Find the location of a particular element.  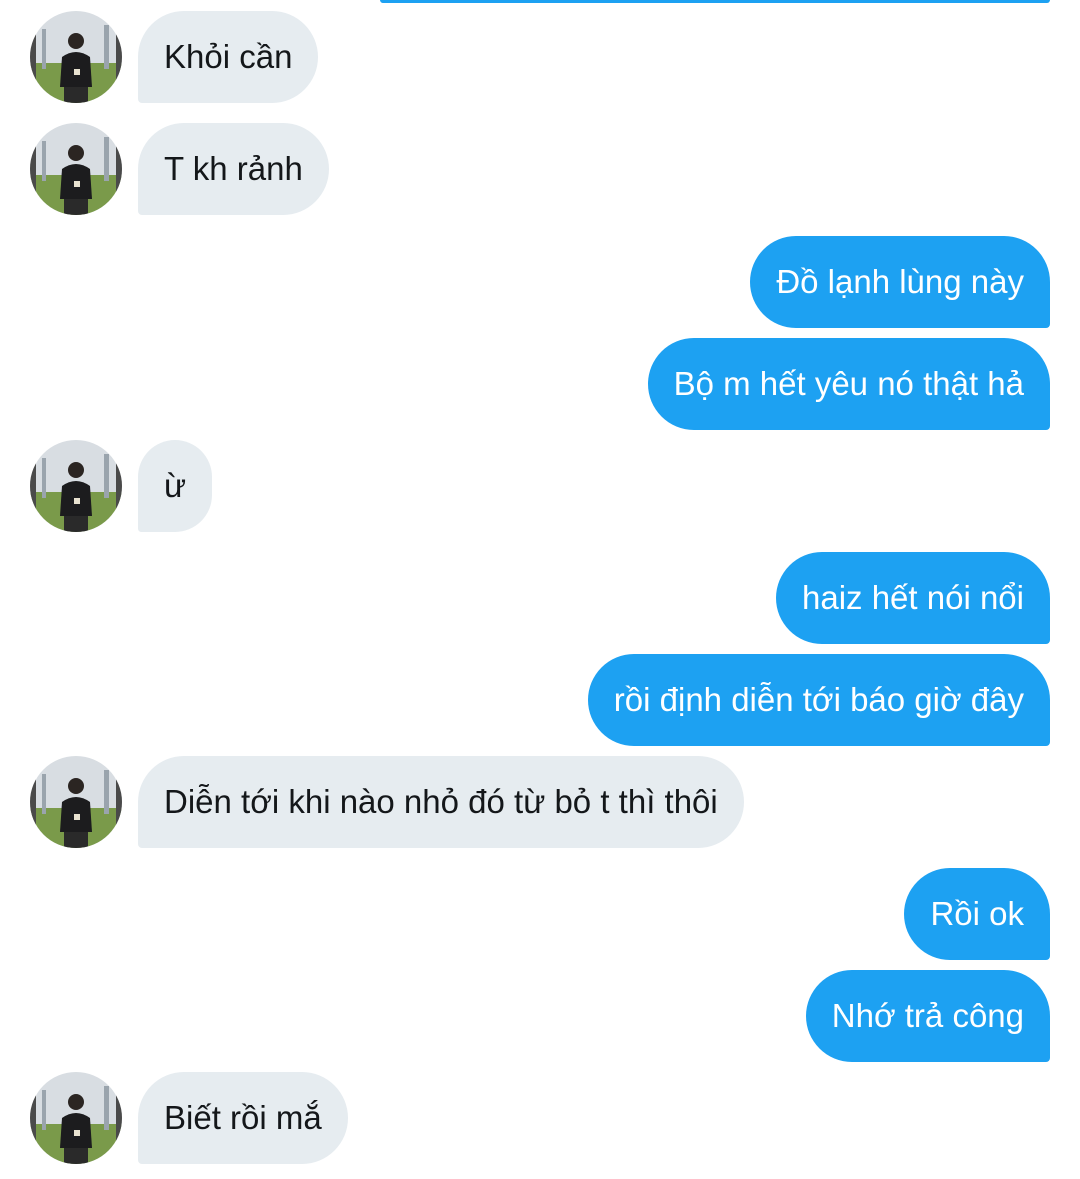

incoming-message-bubble: T kh rảnh is located at coordinates (233, 169).